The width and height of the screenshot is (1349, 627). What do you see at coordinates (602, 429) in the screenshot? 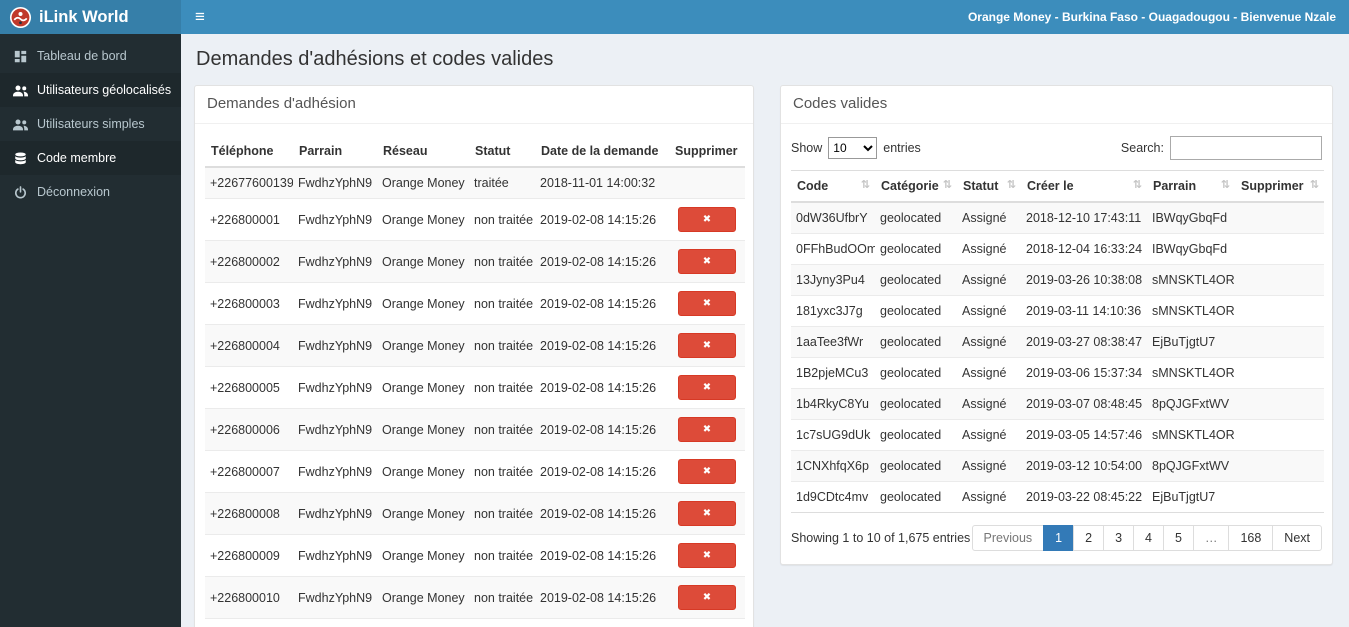
I see `date-cell: 2019-02-08 14:15:26` at bounding box center [602, 429].